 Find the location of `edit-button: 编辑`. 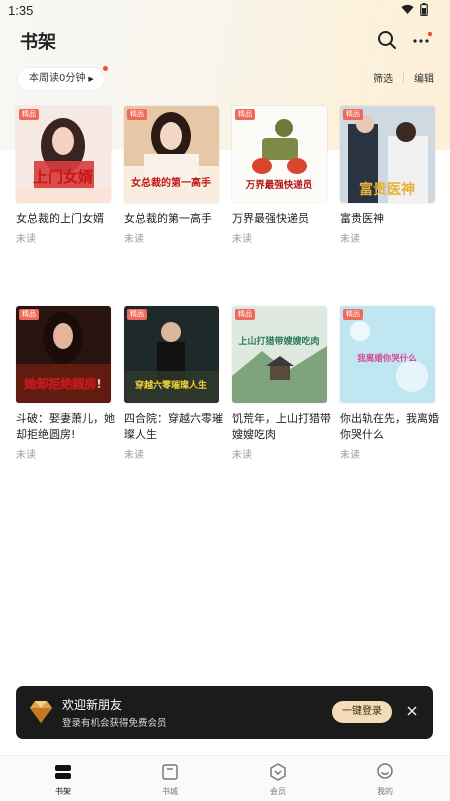

edit-button: 编辑 is located at coordinates (424, 77).